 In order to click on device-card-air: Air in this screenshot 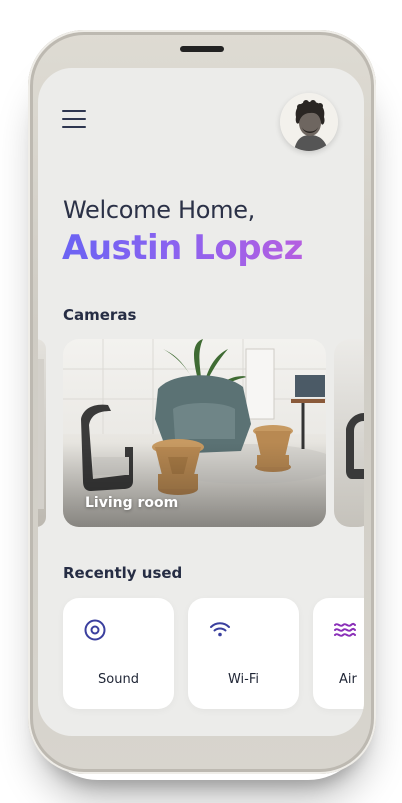, I will do `click(338, 653)`.